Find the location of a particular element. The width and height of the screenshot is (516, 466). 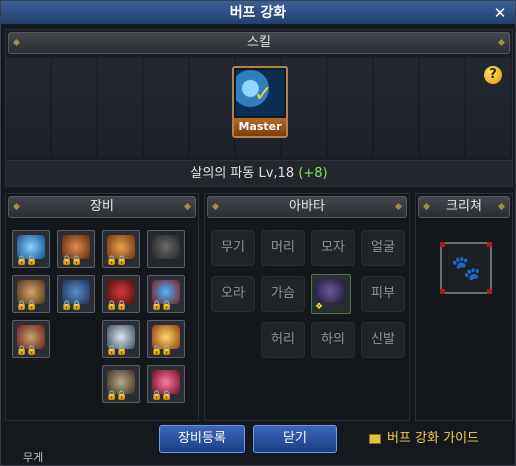

avatar-top-item-icon is located at coordinates (330, 291).